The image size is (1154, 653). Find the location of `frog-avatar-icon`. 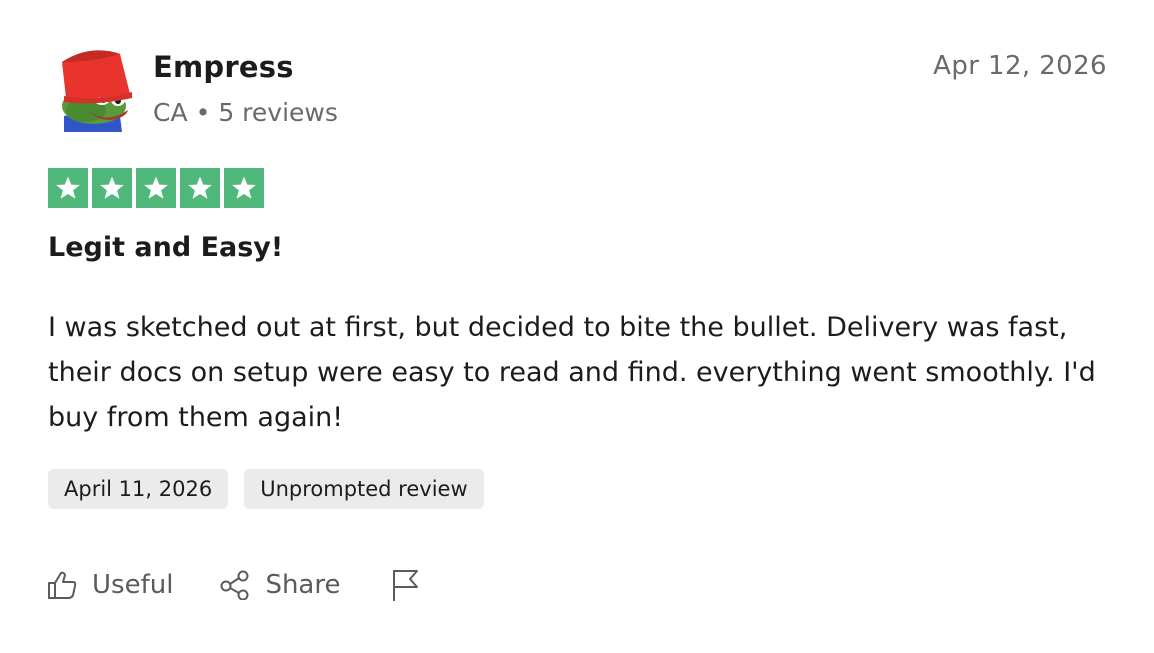

frog-avatar-icon is located at coordinates (97, 91).